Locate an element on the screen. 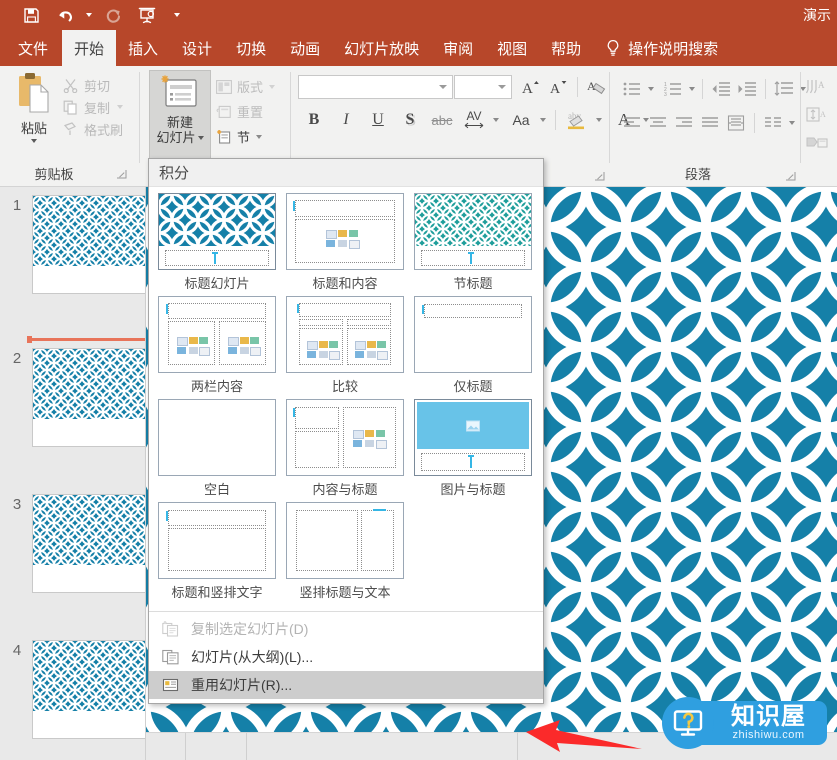 This screenshot has height=760, width=837. slide-thumbnail-2: 2 is located at coordinates (72, 416).